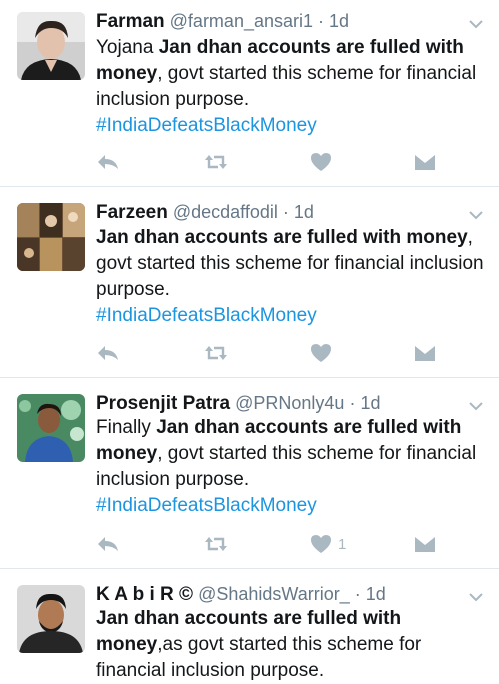 The width and height of the screenshot is (499, 684). What do you see at coordinates (163, 403) in the screenshot?
I see `display-name: Prosenjit Patra` at bounding box center [163, 403].